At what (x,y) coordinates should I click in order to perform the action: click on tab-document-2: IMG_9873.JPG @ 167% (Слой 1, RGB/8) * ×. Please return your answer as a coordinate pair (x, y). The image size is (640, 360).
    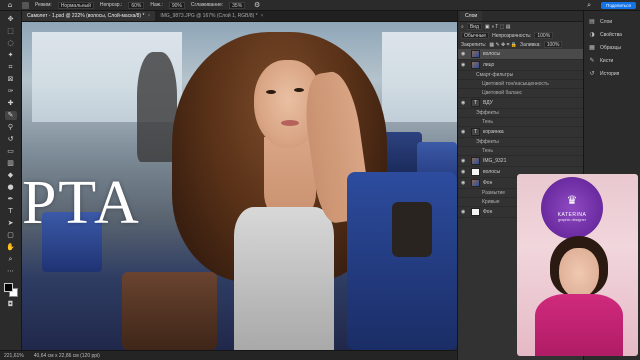
    Looking at the image, I should click on (211, 16).